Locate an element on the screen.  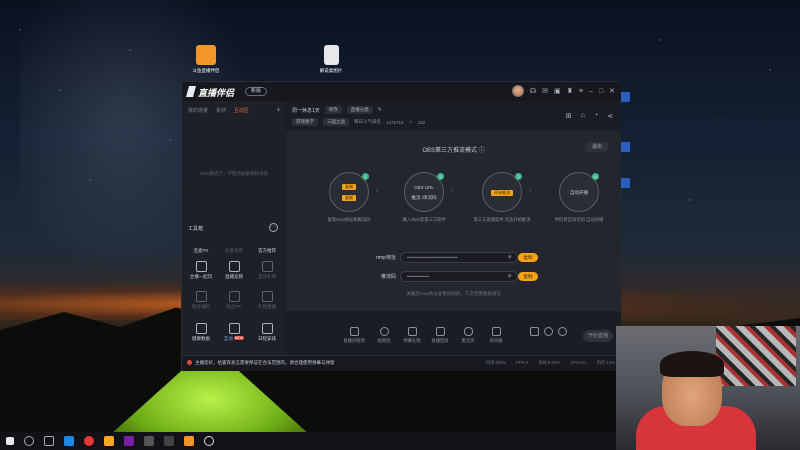
speaker-icon is located at coordinates (496, 331).